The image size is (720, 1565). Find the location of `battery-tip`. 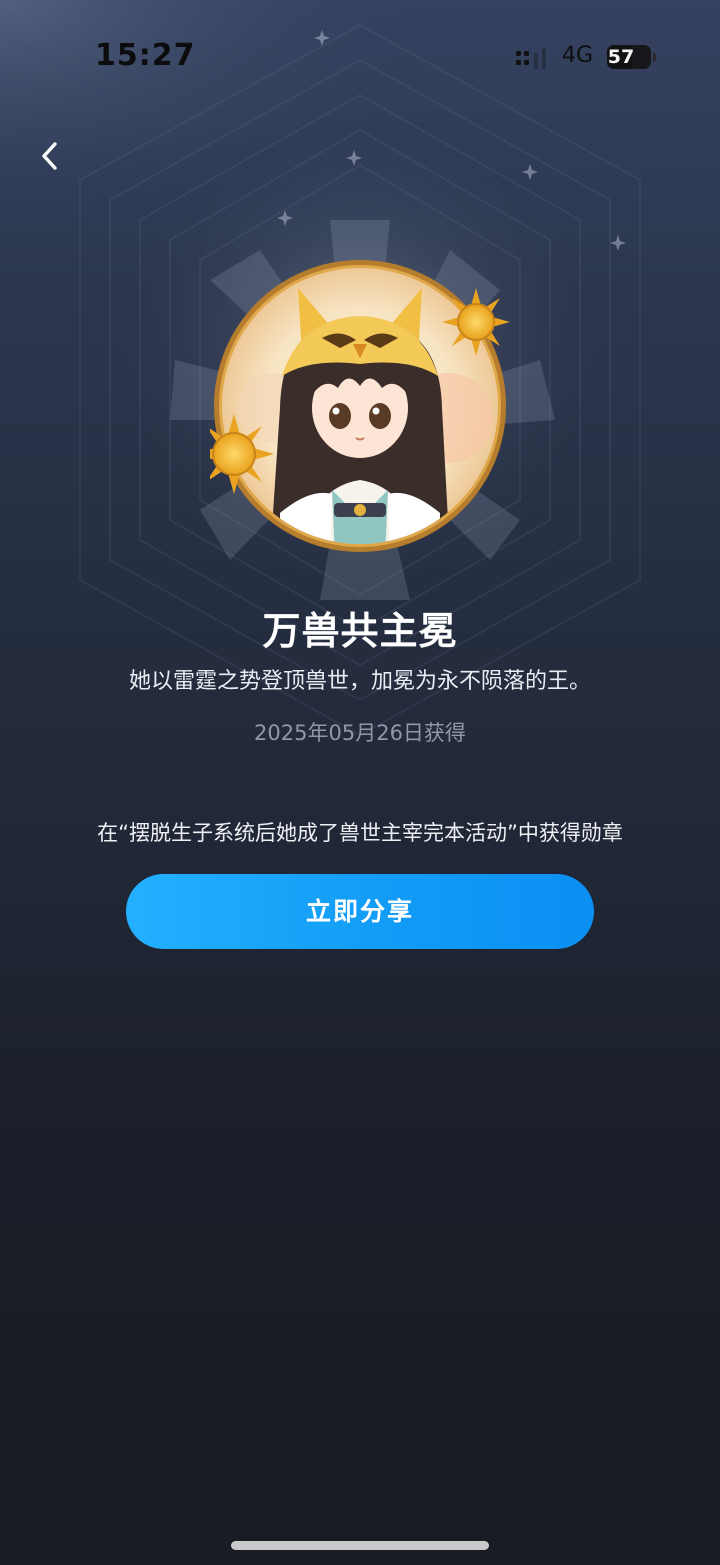

battery-tip is located at coordinates (654, 57).